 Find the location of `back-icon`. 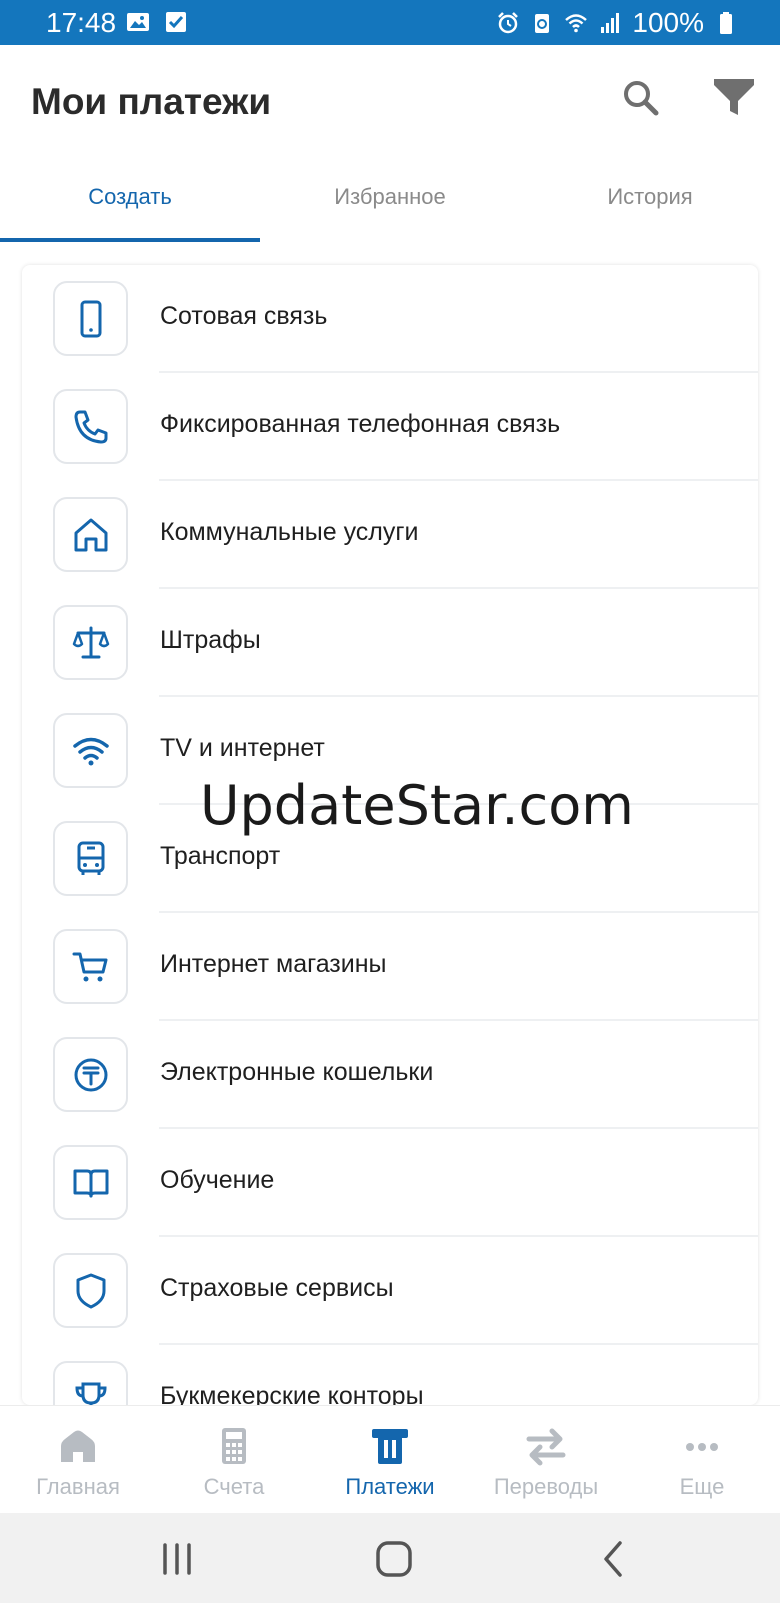

back-icon is located at coordinates (614, 1559).